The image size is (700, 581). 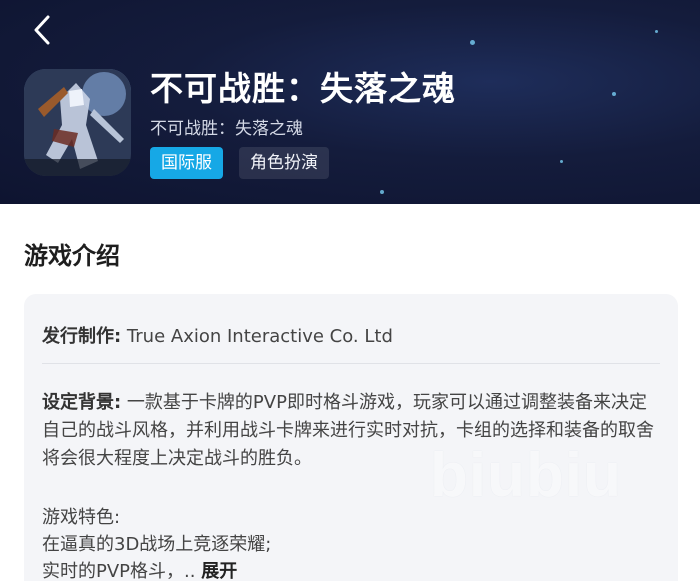 What do you see at coordinates (352, 569) in the screenshot?
I see `feature-item-truncated: 实时的PVP格斗，.. 展开` at bounding box center [352, 569].